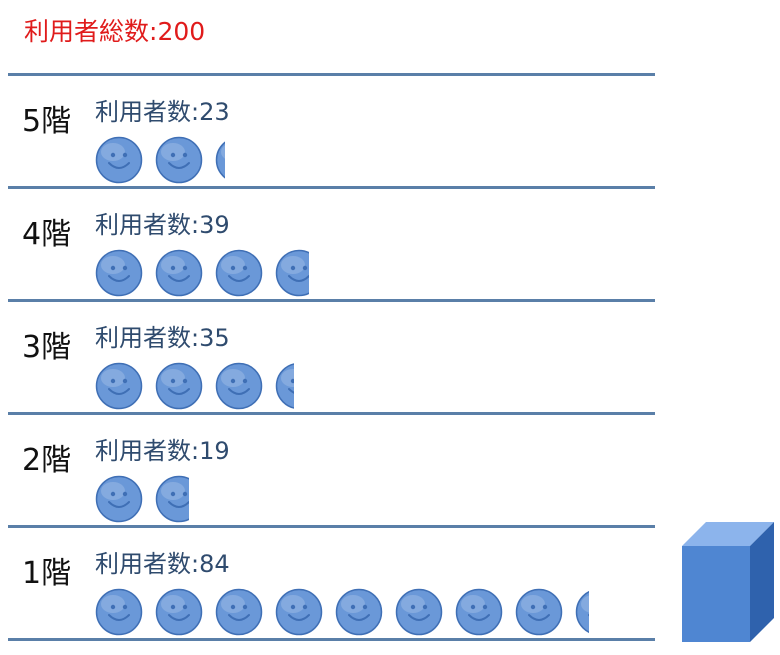 The width and height of the screenshot is (780, 655). I want to click on floor-label-5: 5階, so click(47, 121).